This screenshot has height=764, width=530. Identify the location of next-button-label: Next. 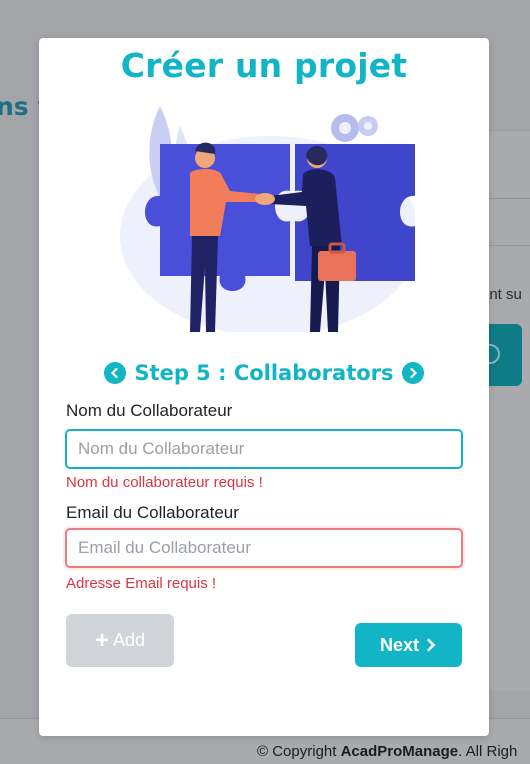
(399, 644).